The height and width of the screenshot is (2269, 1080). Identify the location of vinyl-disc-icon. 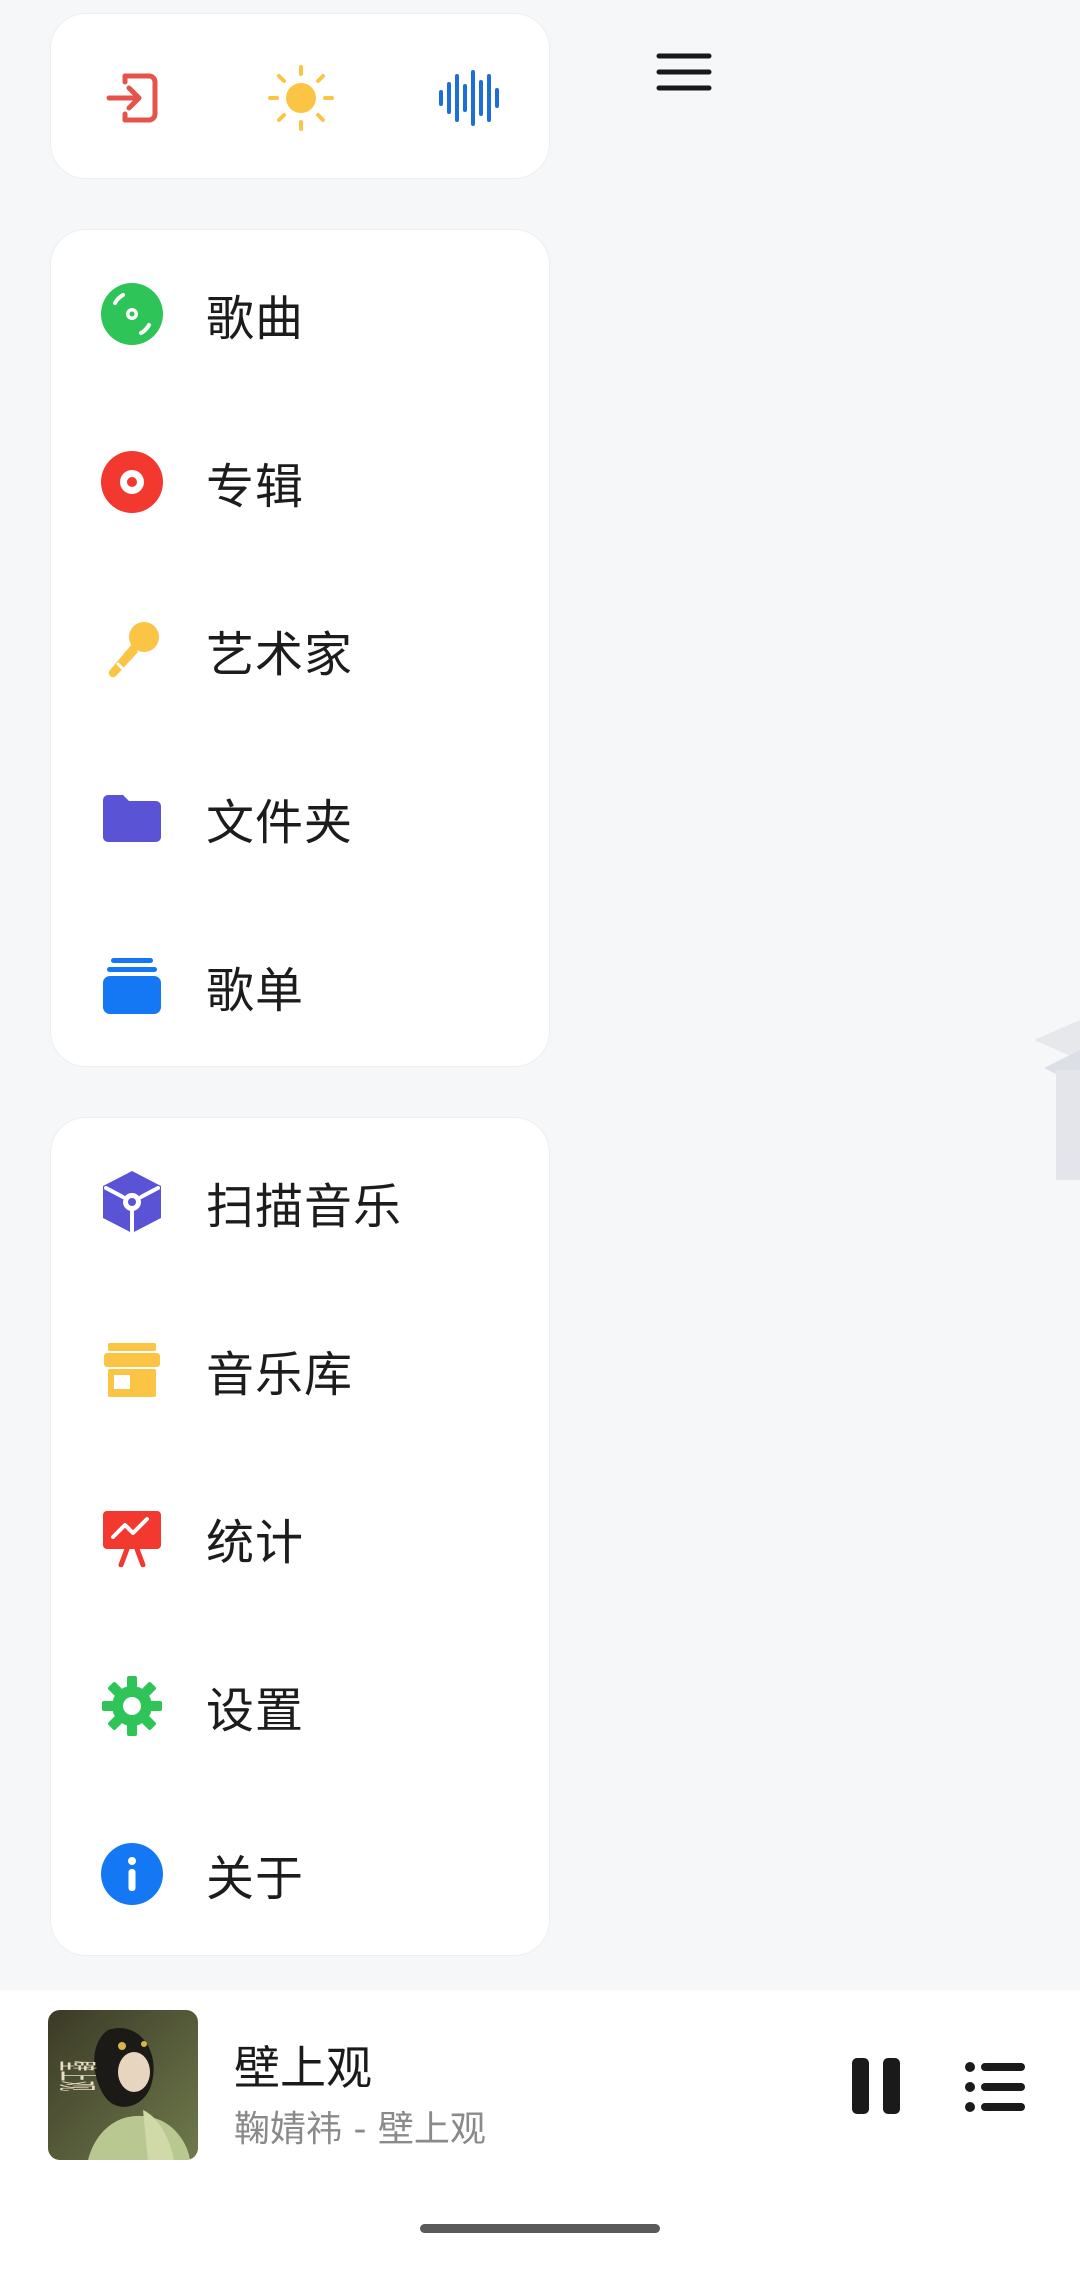
(132, 314).